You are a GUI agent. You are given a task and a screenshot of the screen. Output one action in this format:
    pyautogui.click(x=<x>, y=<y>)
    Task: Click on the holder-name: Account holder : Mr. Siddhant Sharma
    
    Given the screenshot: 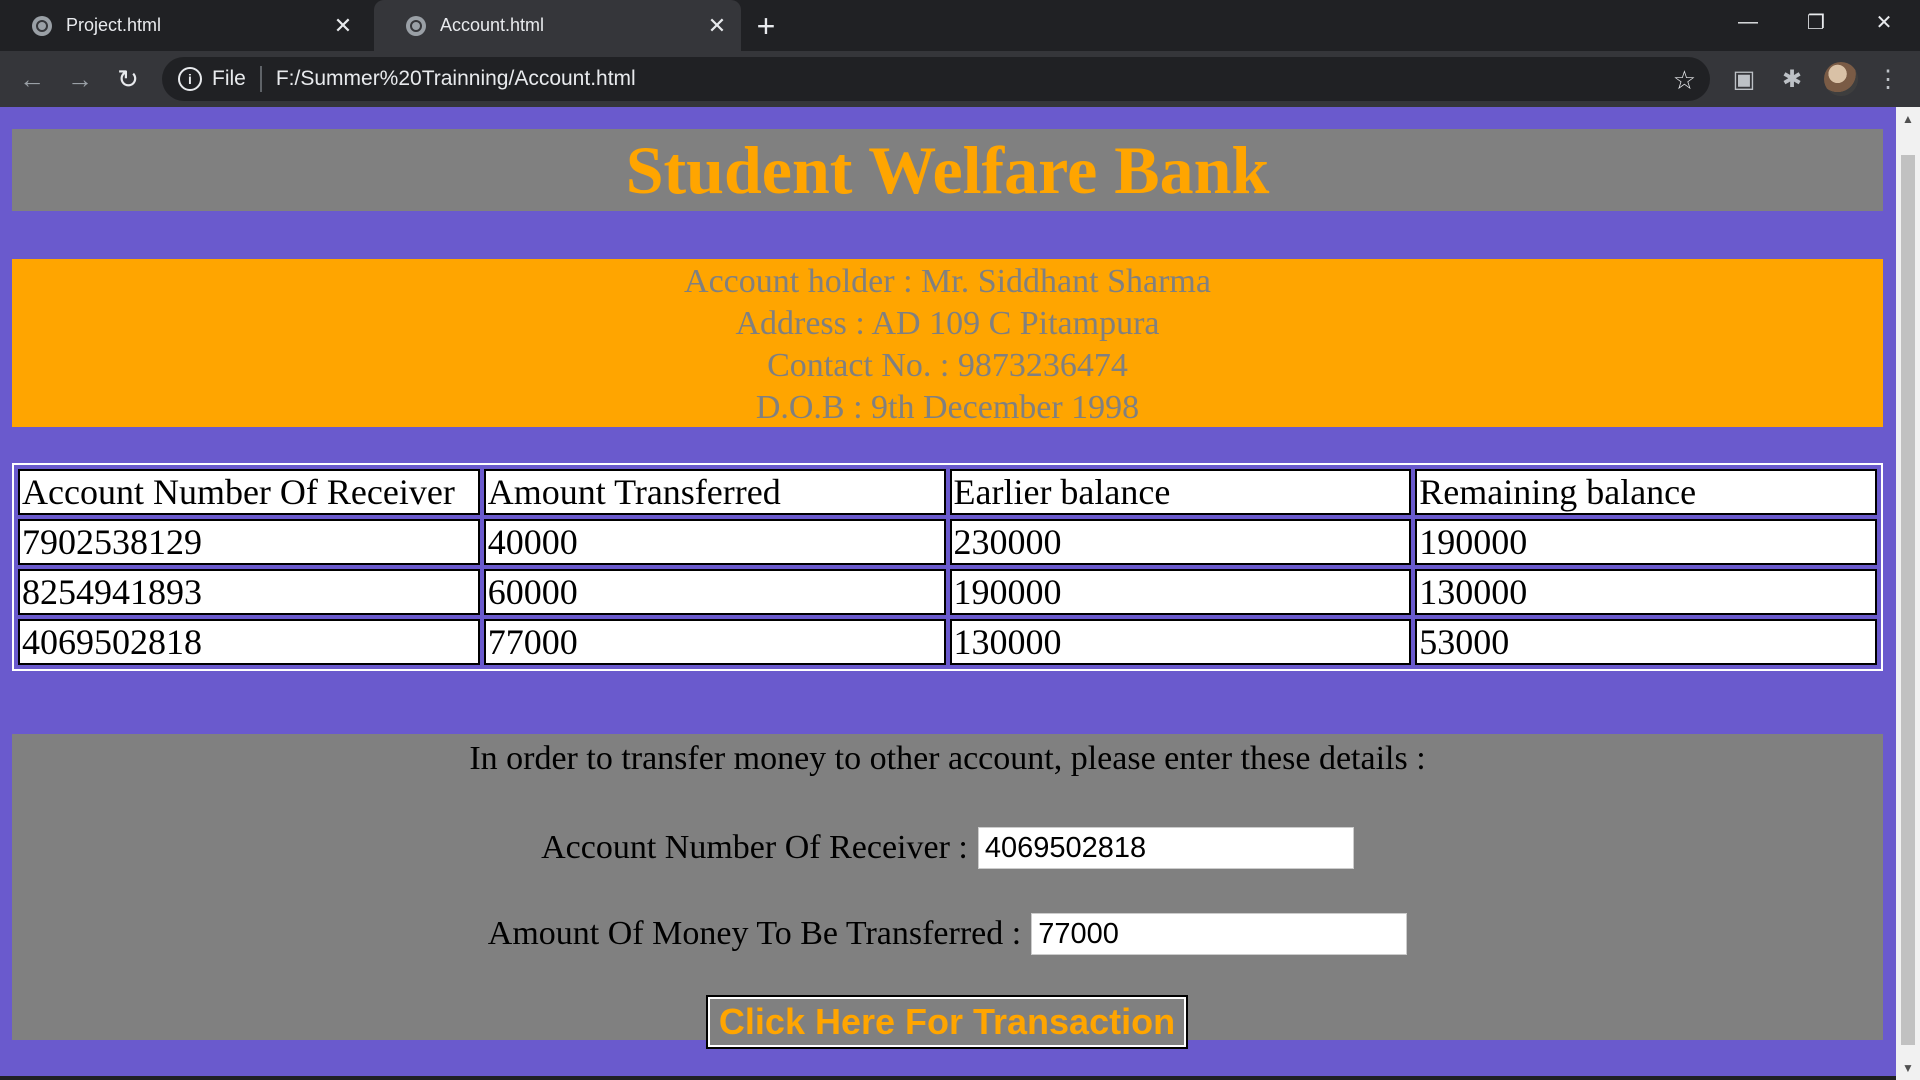 What is the action you would take?
    pyautogui.click(x=947, y=281)
    